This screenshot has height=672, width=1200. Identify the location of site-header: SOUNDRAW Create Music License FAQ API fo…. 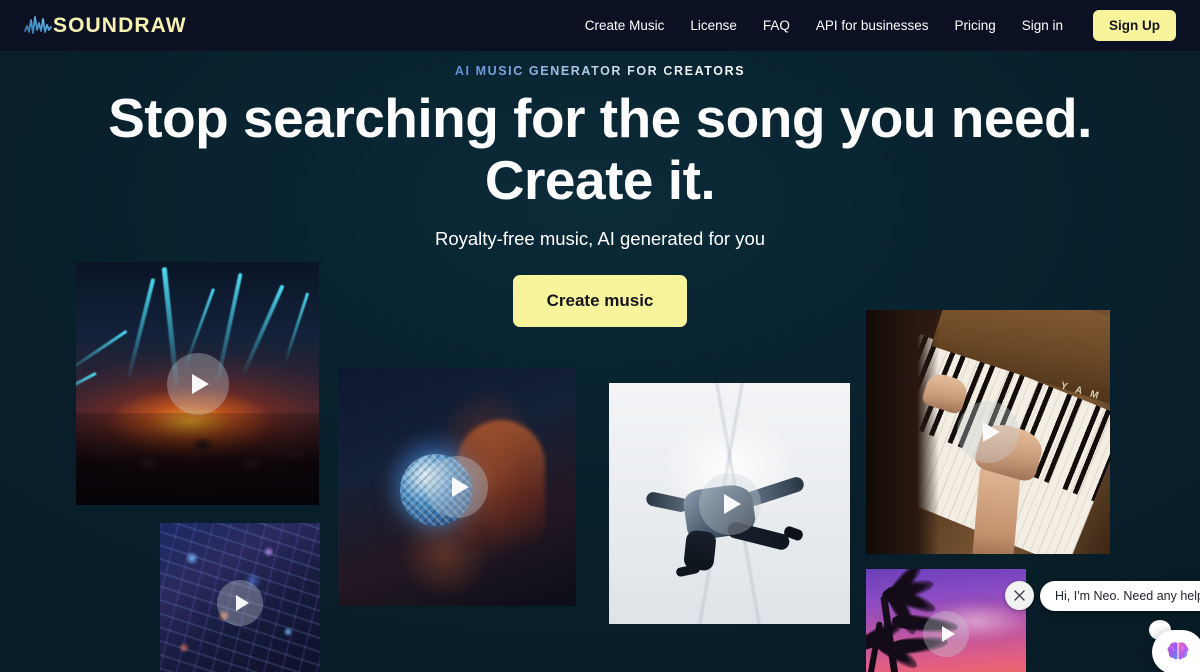
(600, 25).